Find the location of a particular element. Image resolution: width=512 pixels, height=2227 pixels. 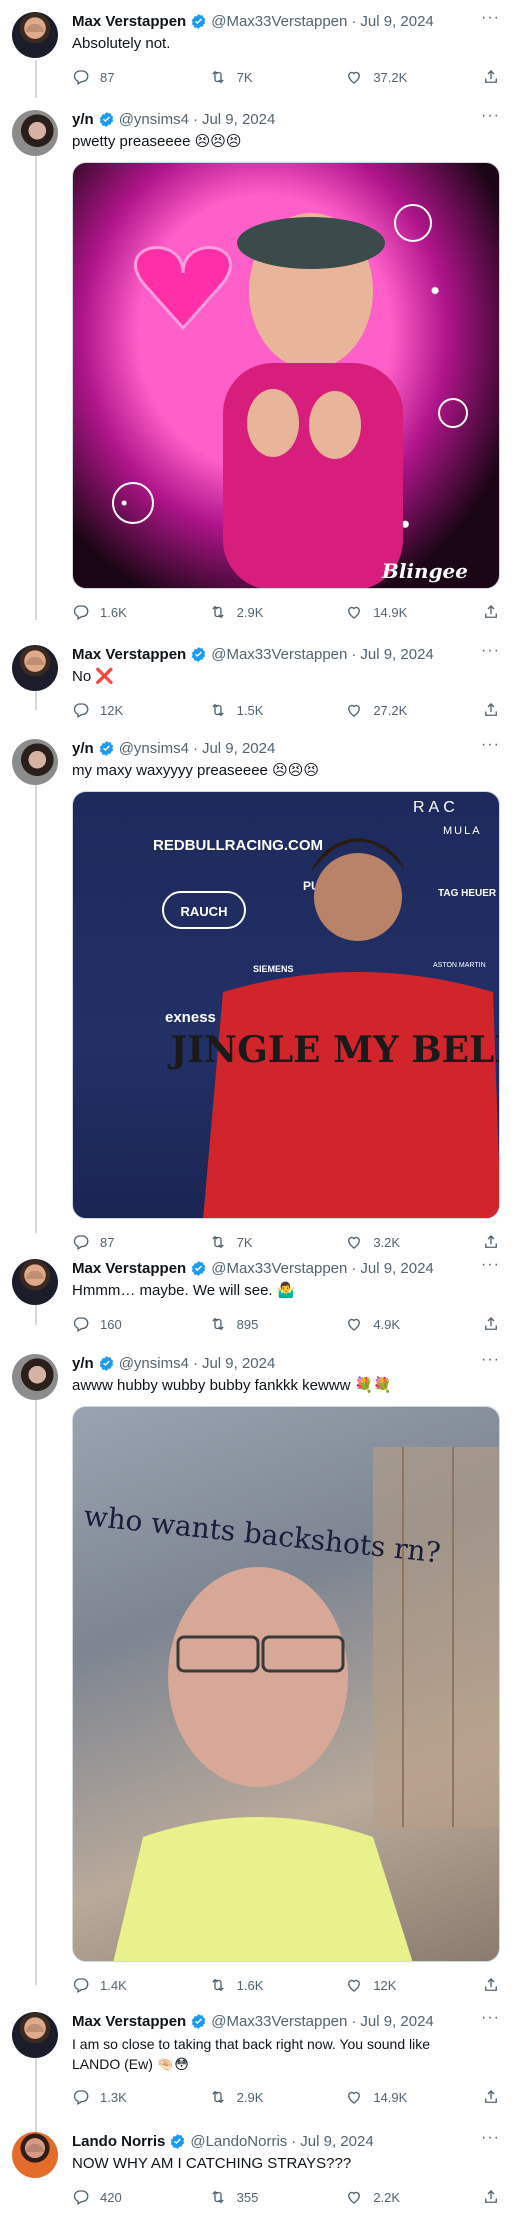

reply-count: 12K is located at coordinates (112, 710).